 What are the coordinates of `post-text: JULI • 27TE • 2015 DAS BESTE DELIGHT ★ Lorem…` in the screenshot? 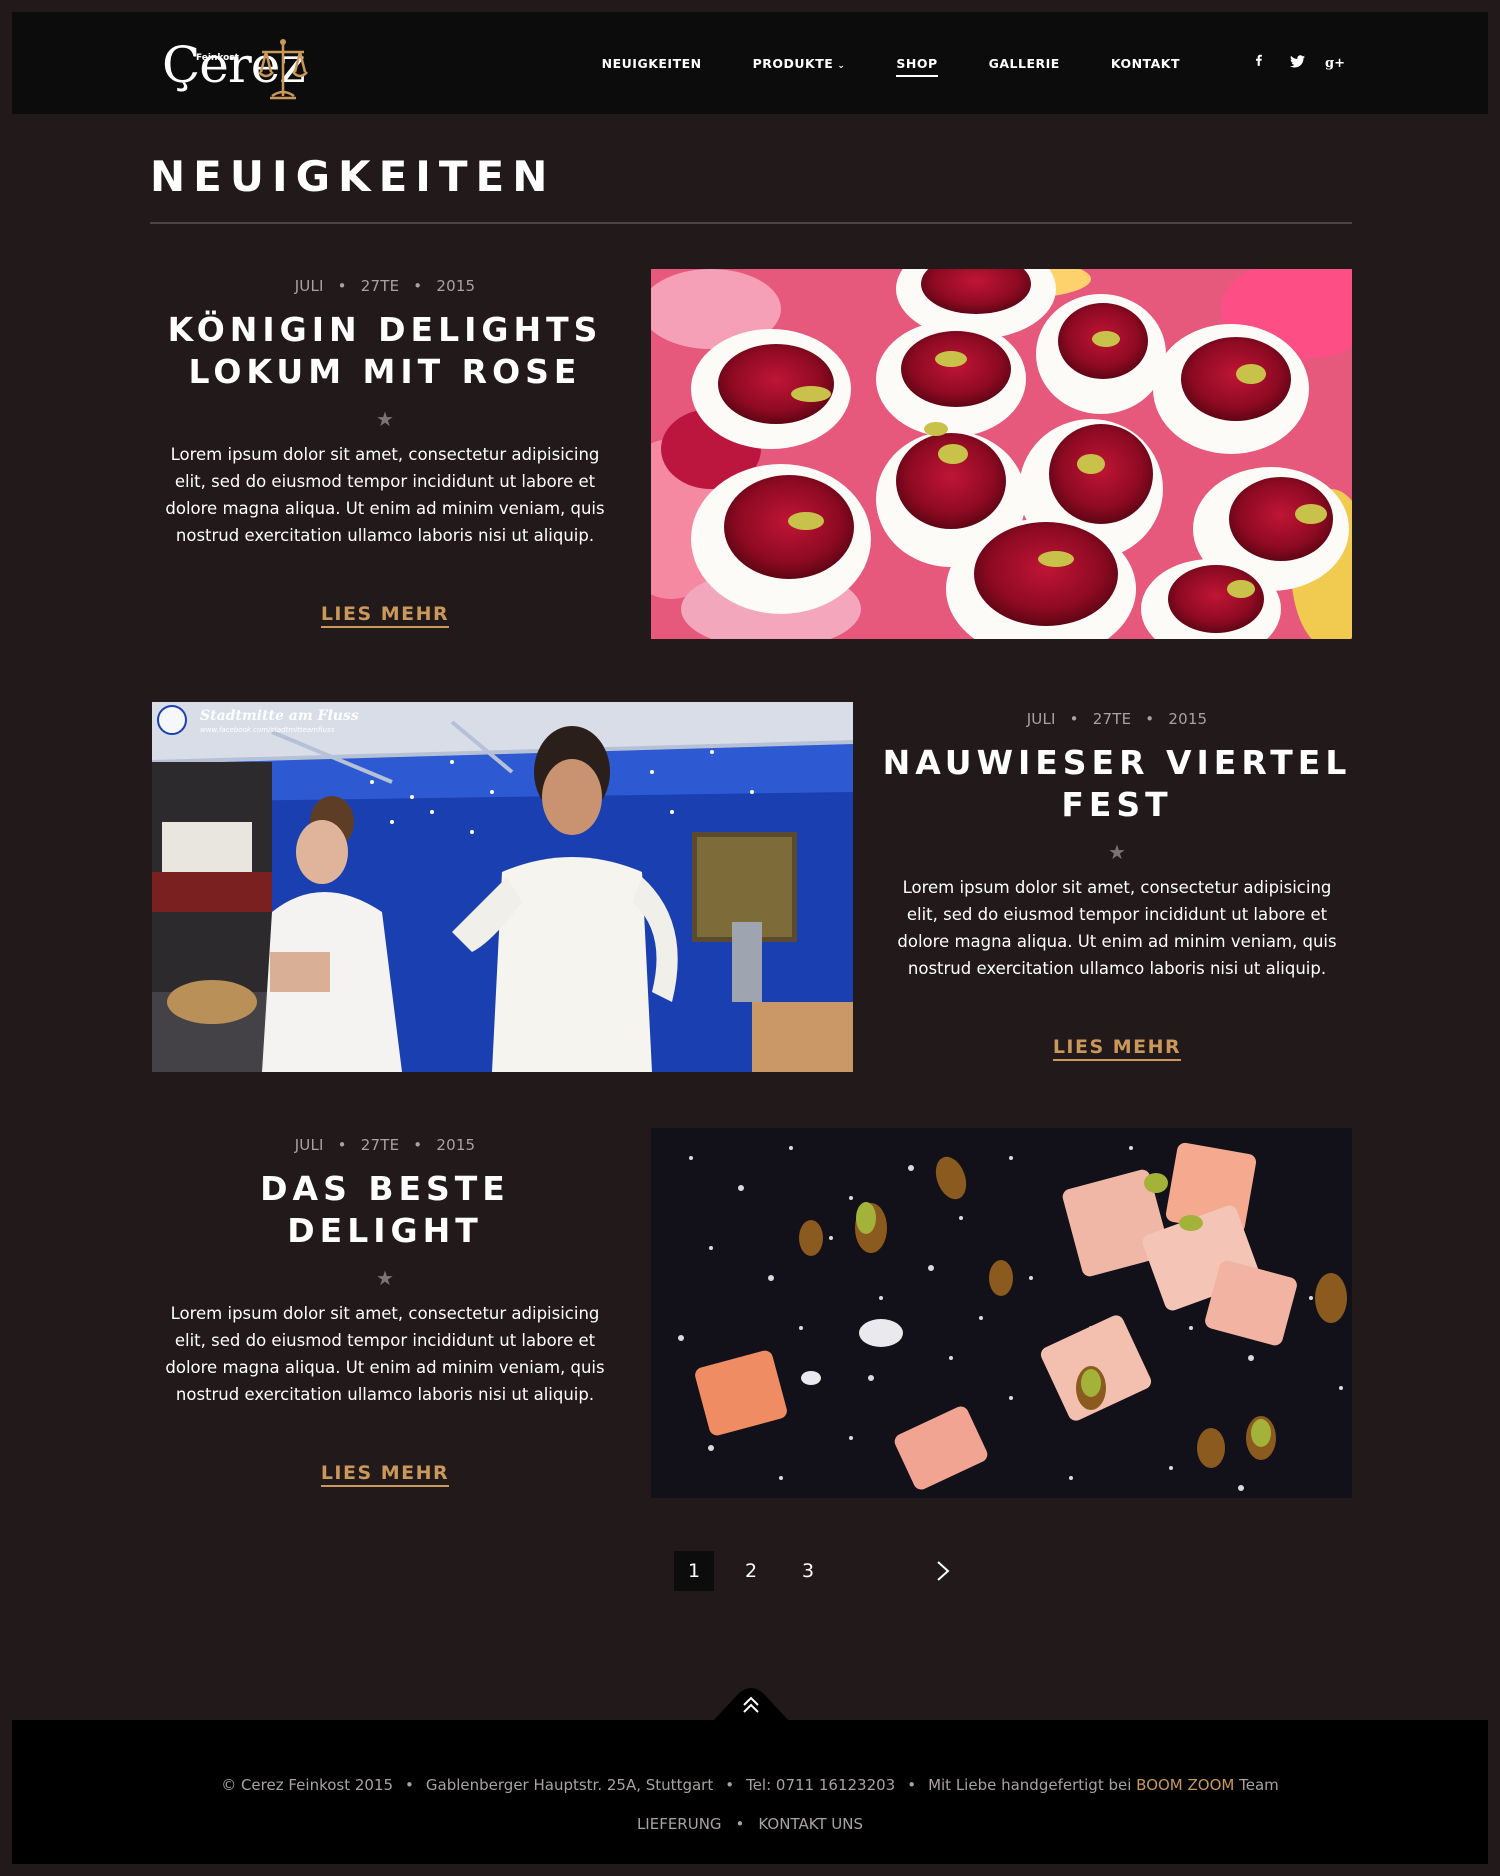 It's located at (385, 1307).